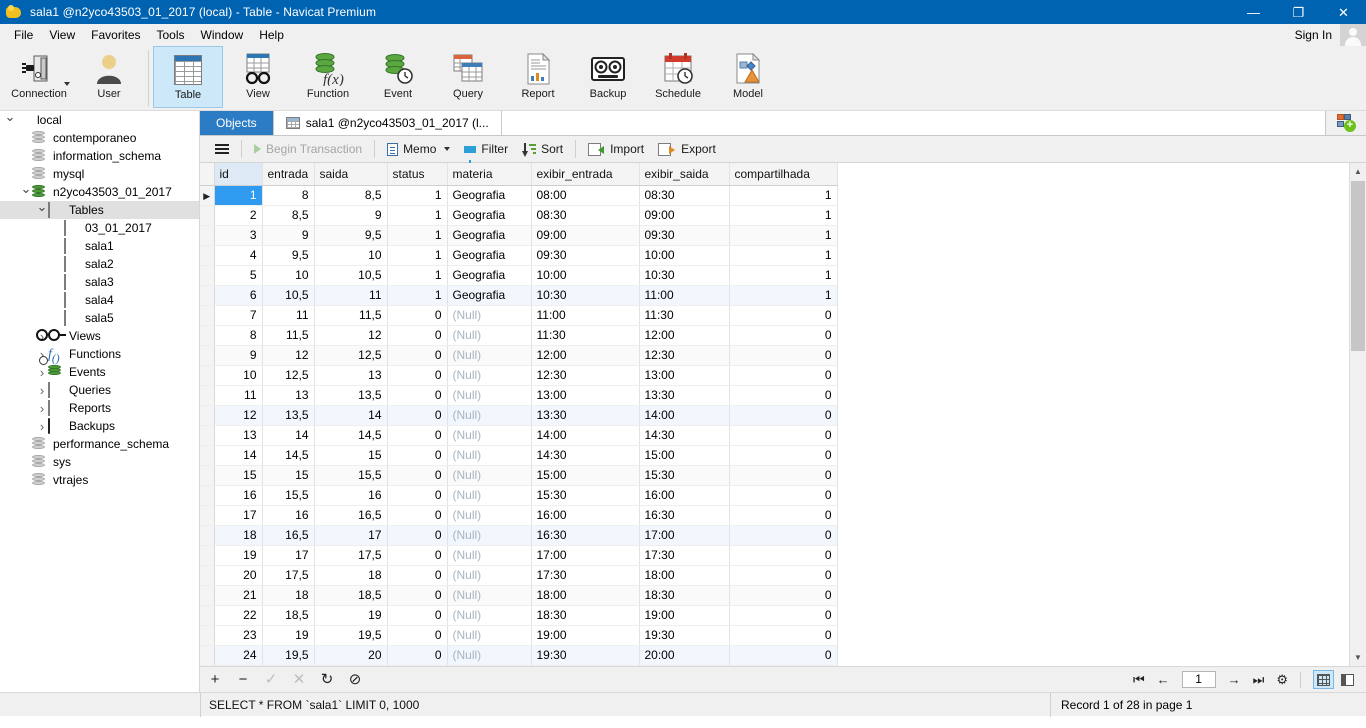 Image resolution: width=1366 pixels, height=728 pixels. Describe the element at coordinates (238, 174) in the screenshot. I see `column-header-id: id` at that location.